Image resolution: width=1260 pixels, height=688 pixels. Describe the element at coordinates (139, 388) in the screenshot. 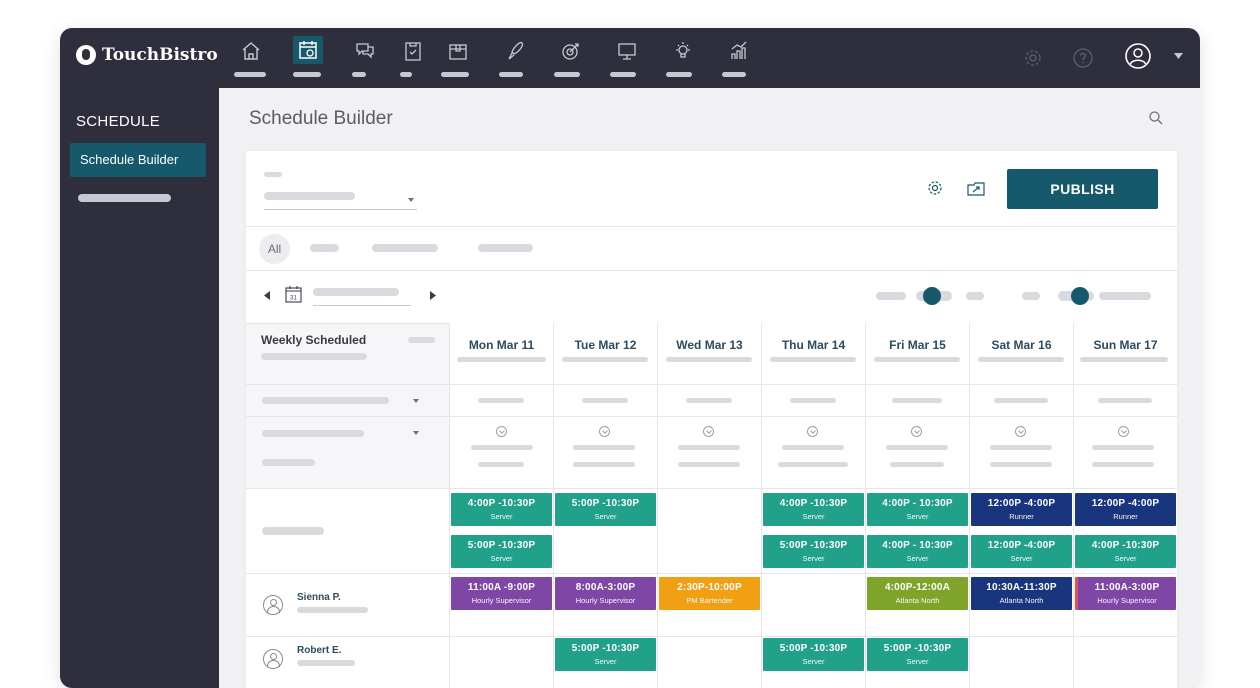

I see `sidebar: SCHEDULE Schedule Builder` at that location.